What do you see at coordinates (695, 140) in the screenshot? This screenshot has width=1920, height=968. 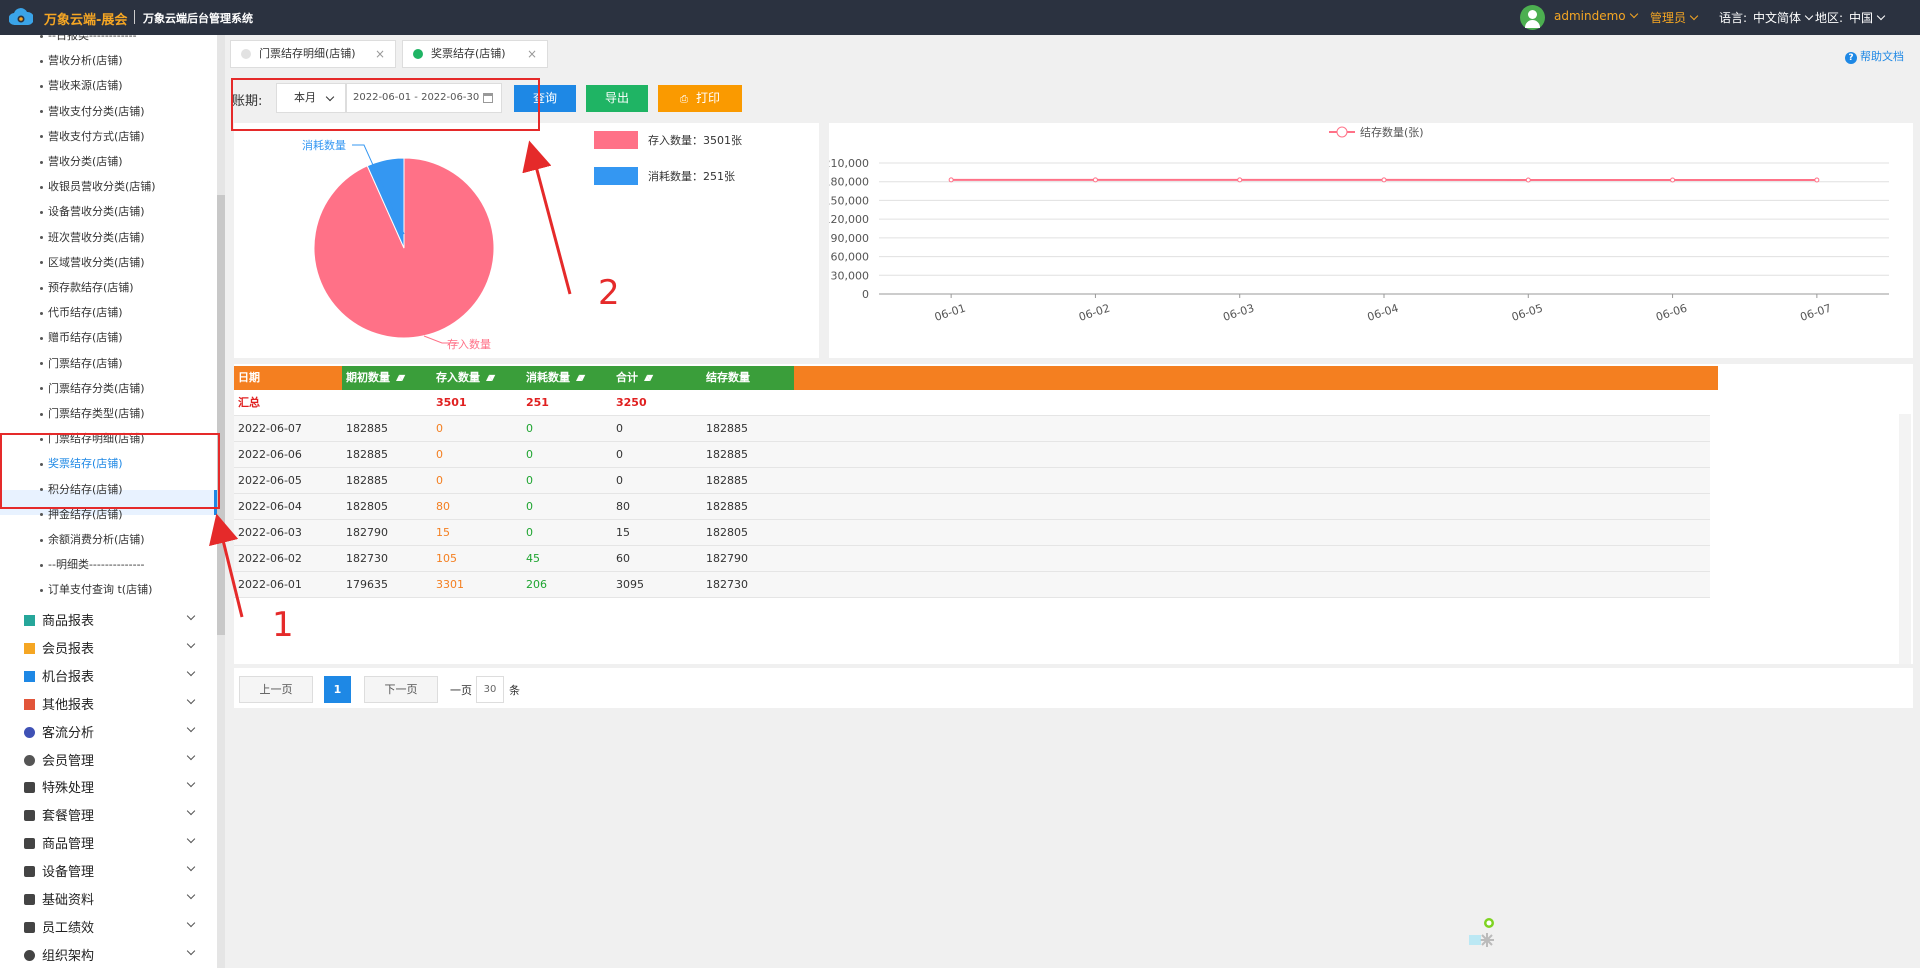 I see `legend-label: 存入数量：3501张` at bounding box center [695, 140].